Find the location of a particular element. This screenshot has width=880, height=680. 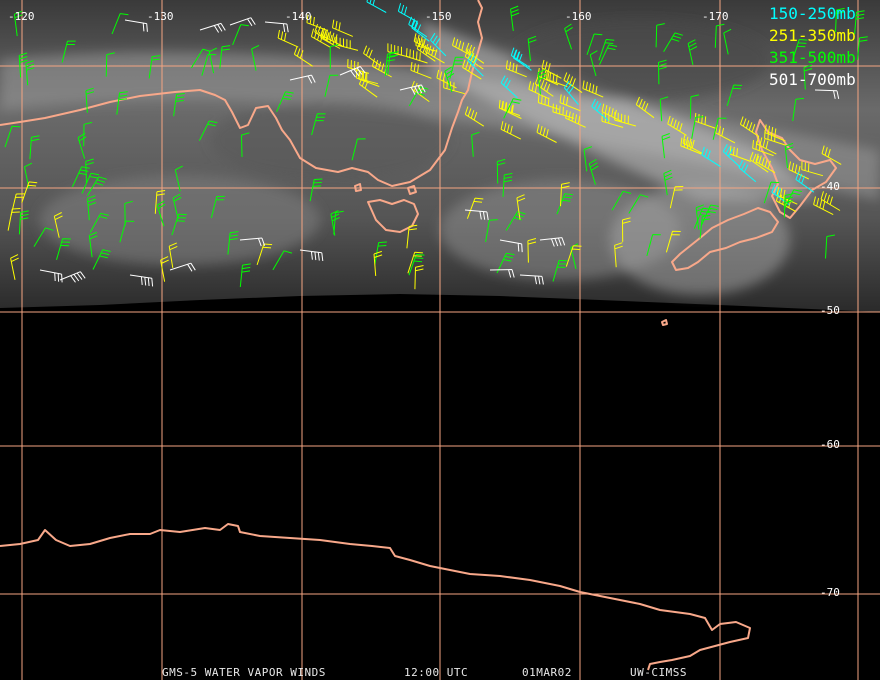

lat-label: -50 is located at coordinates (830, 310).